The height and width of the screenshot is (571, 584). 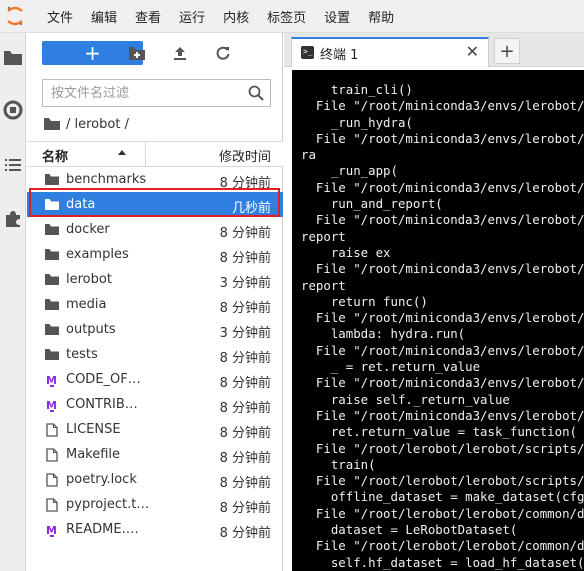 I want to click on file-row: poetry.lock 8 分钟前, so click(x=155, y=479).